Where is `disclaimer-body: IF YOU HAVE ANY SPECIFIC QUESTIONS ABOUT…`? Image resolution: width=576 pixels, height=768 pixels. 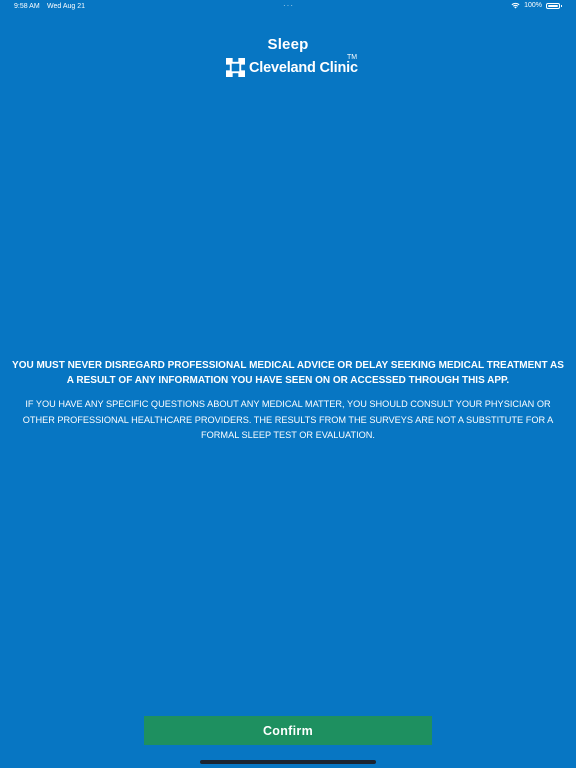
disclaimer-body: IF YOU HAVE ANY SPECIFIC QUESTIONS ABOUT… is located at coordinates (288, 419).